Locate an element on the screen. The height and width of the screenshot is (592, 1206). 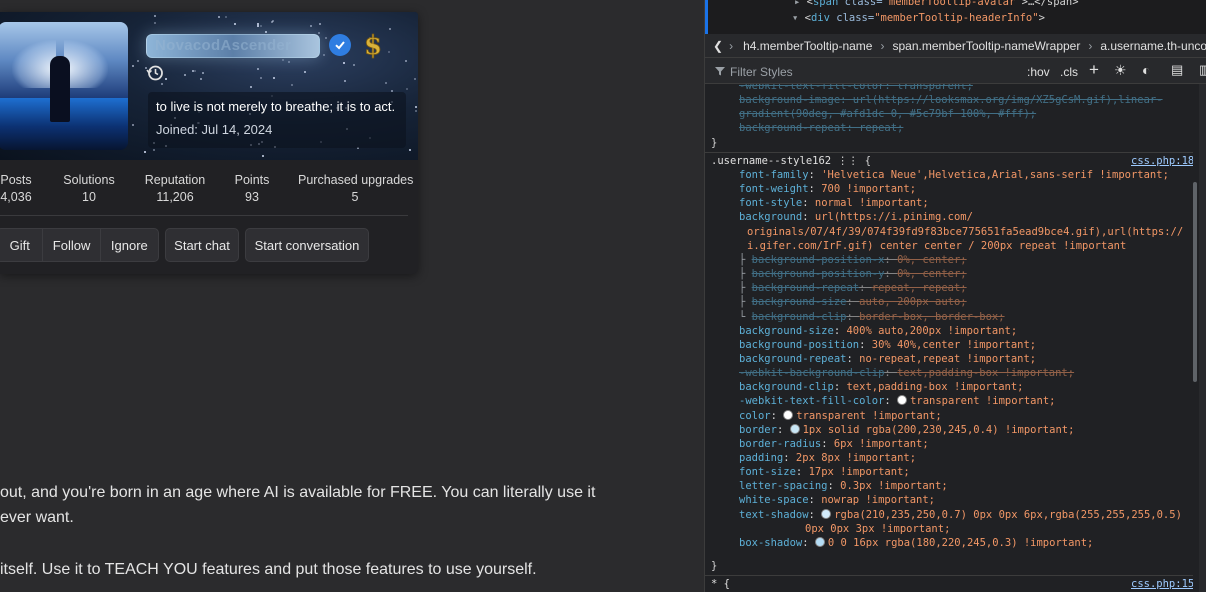
divider is located at coordinates (204, 215).